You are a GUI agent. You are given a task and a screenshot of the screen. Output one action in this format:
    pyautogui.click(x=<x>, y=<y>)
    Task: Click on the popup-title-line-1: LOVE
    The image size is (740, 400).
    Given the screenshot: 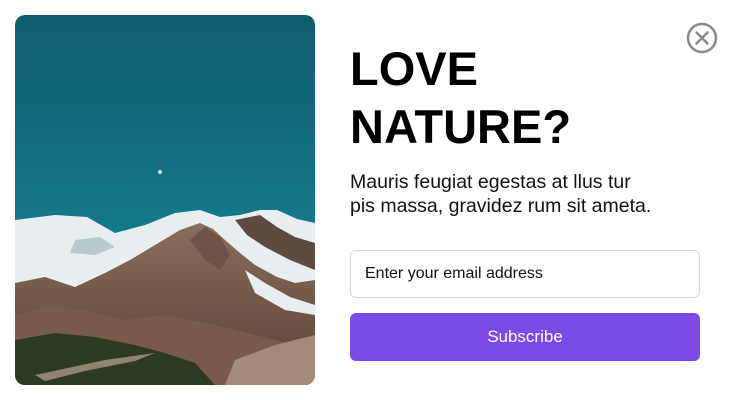 What is the action you would take?
    pyautogui.click(x=414, y=68)
    